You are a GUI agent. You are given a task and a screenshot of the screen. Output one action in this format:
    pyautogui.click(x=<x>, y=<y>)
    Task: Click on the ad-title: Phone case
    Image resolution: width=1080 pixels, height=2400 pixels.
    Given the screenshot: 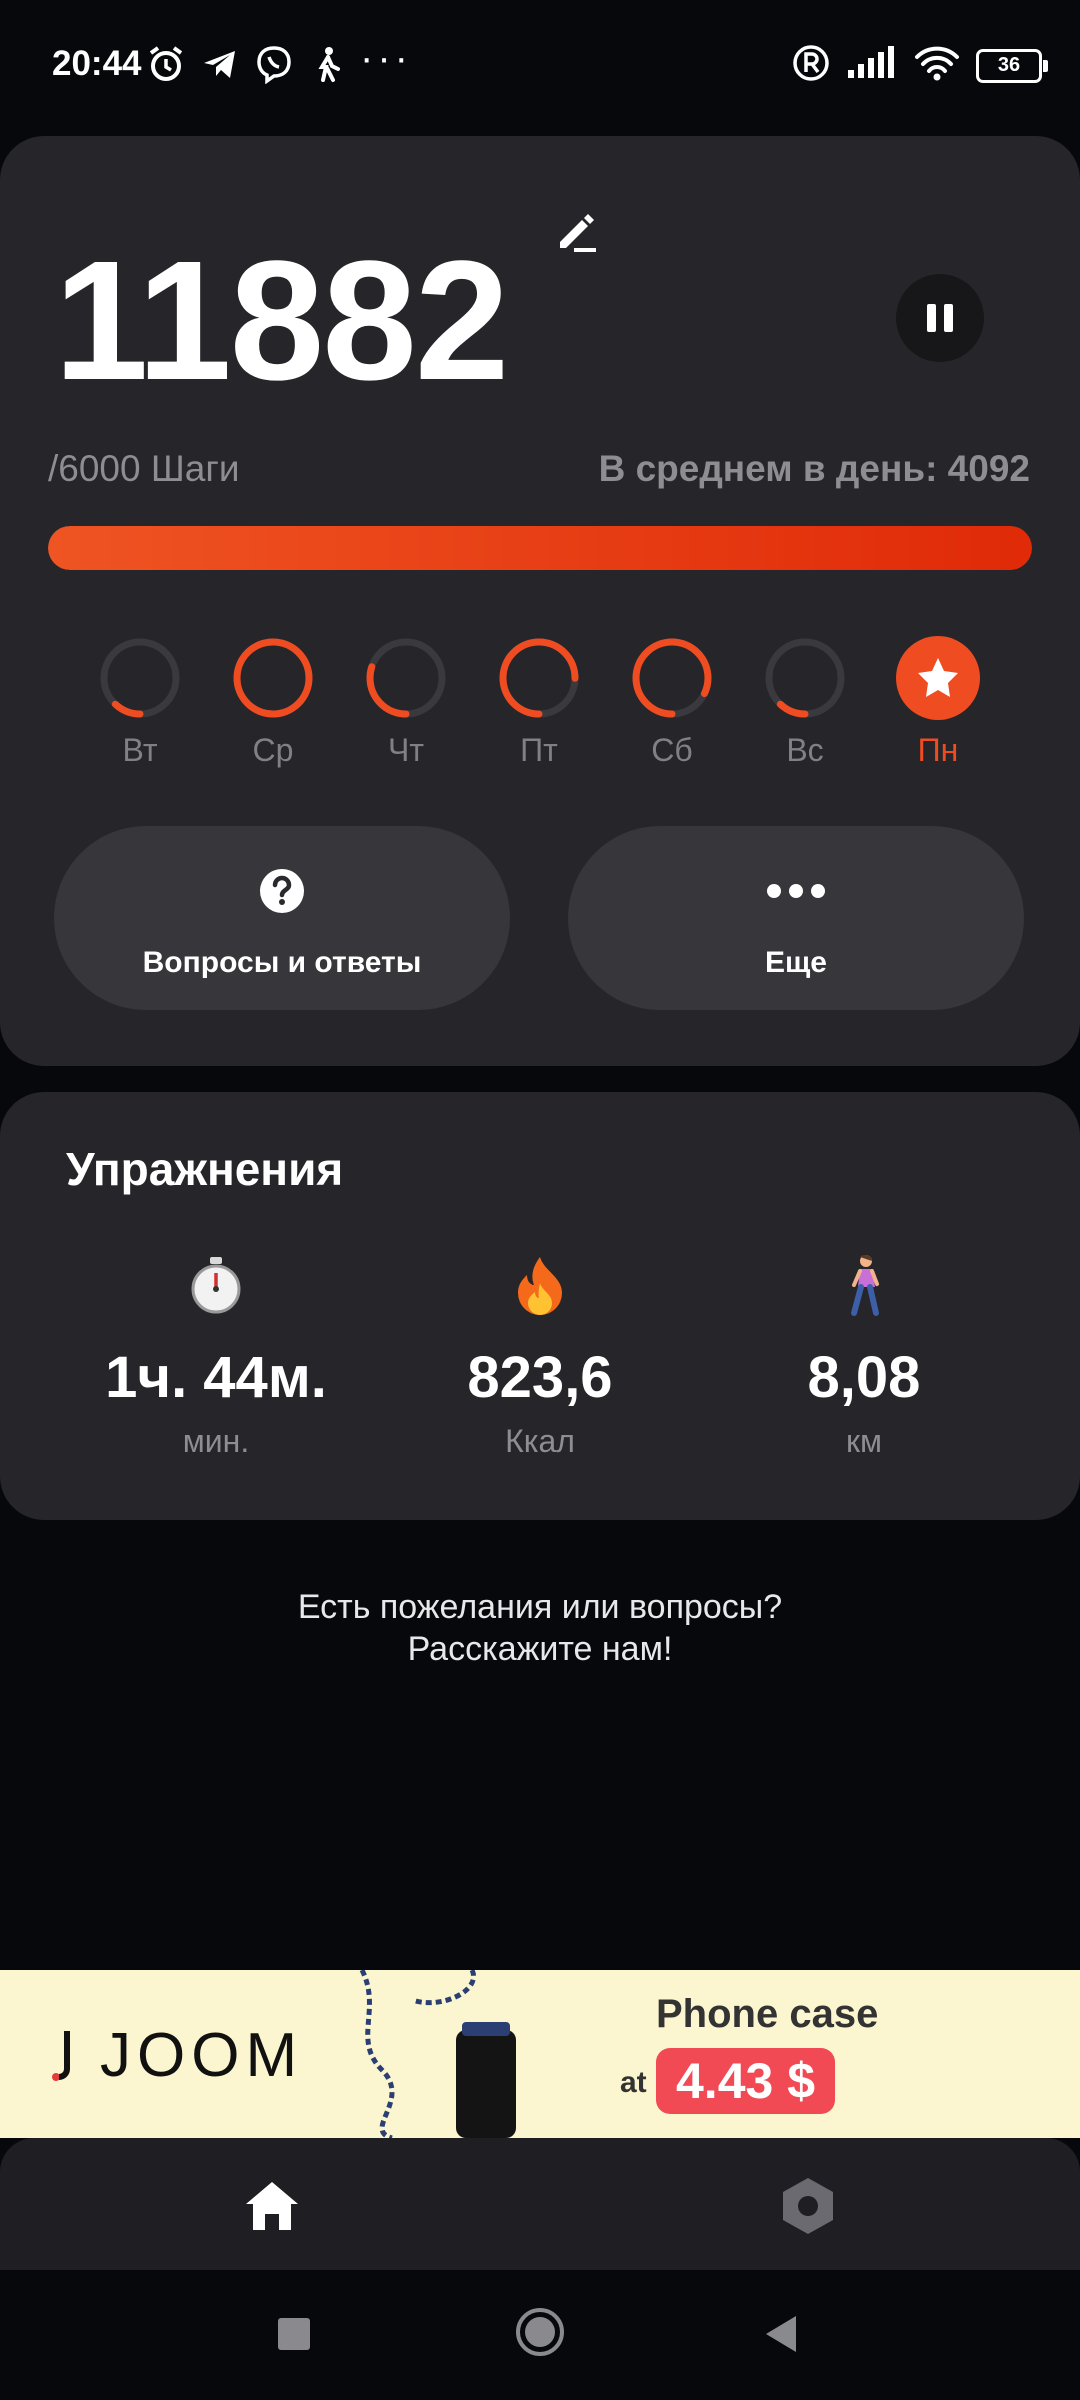 What is the action you would take?
    pyautogui.click(x=767, y=2014)
    